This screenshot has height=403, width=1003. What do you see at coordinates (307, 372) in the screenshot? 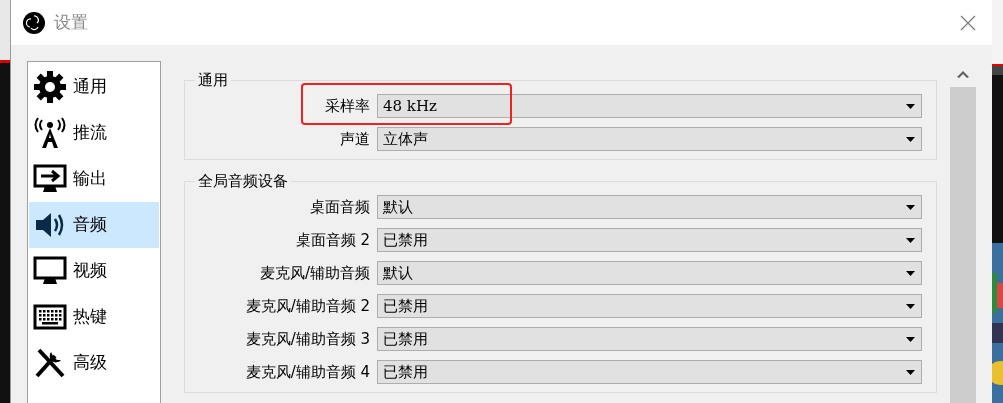
I see `field-label: 麦克风/辅助音频 4` at bounding box center [307, 372].